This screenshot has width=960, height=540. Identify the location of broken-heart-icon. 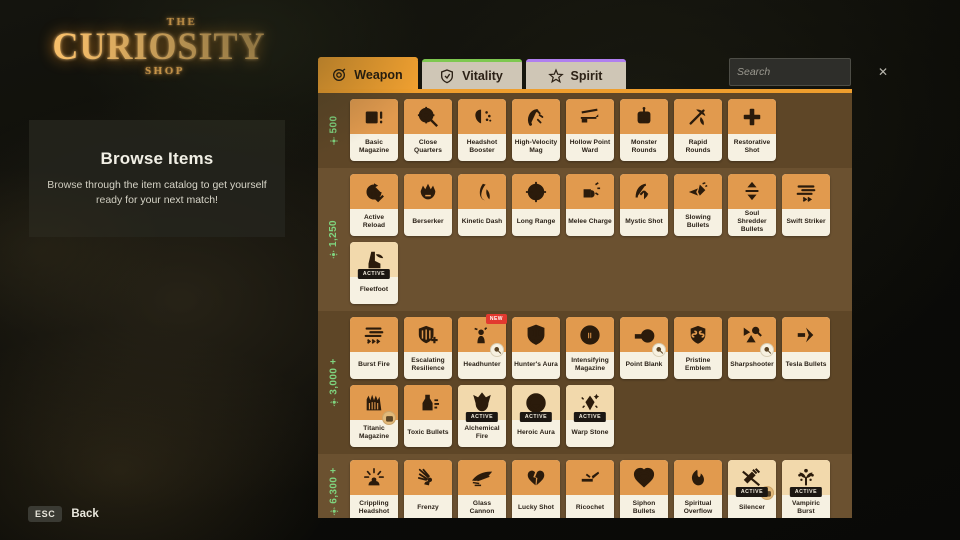
(536, 477).